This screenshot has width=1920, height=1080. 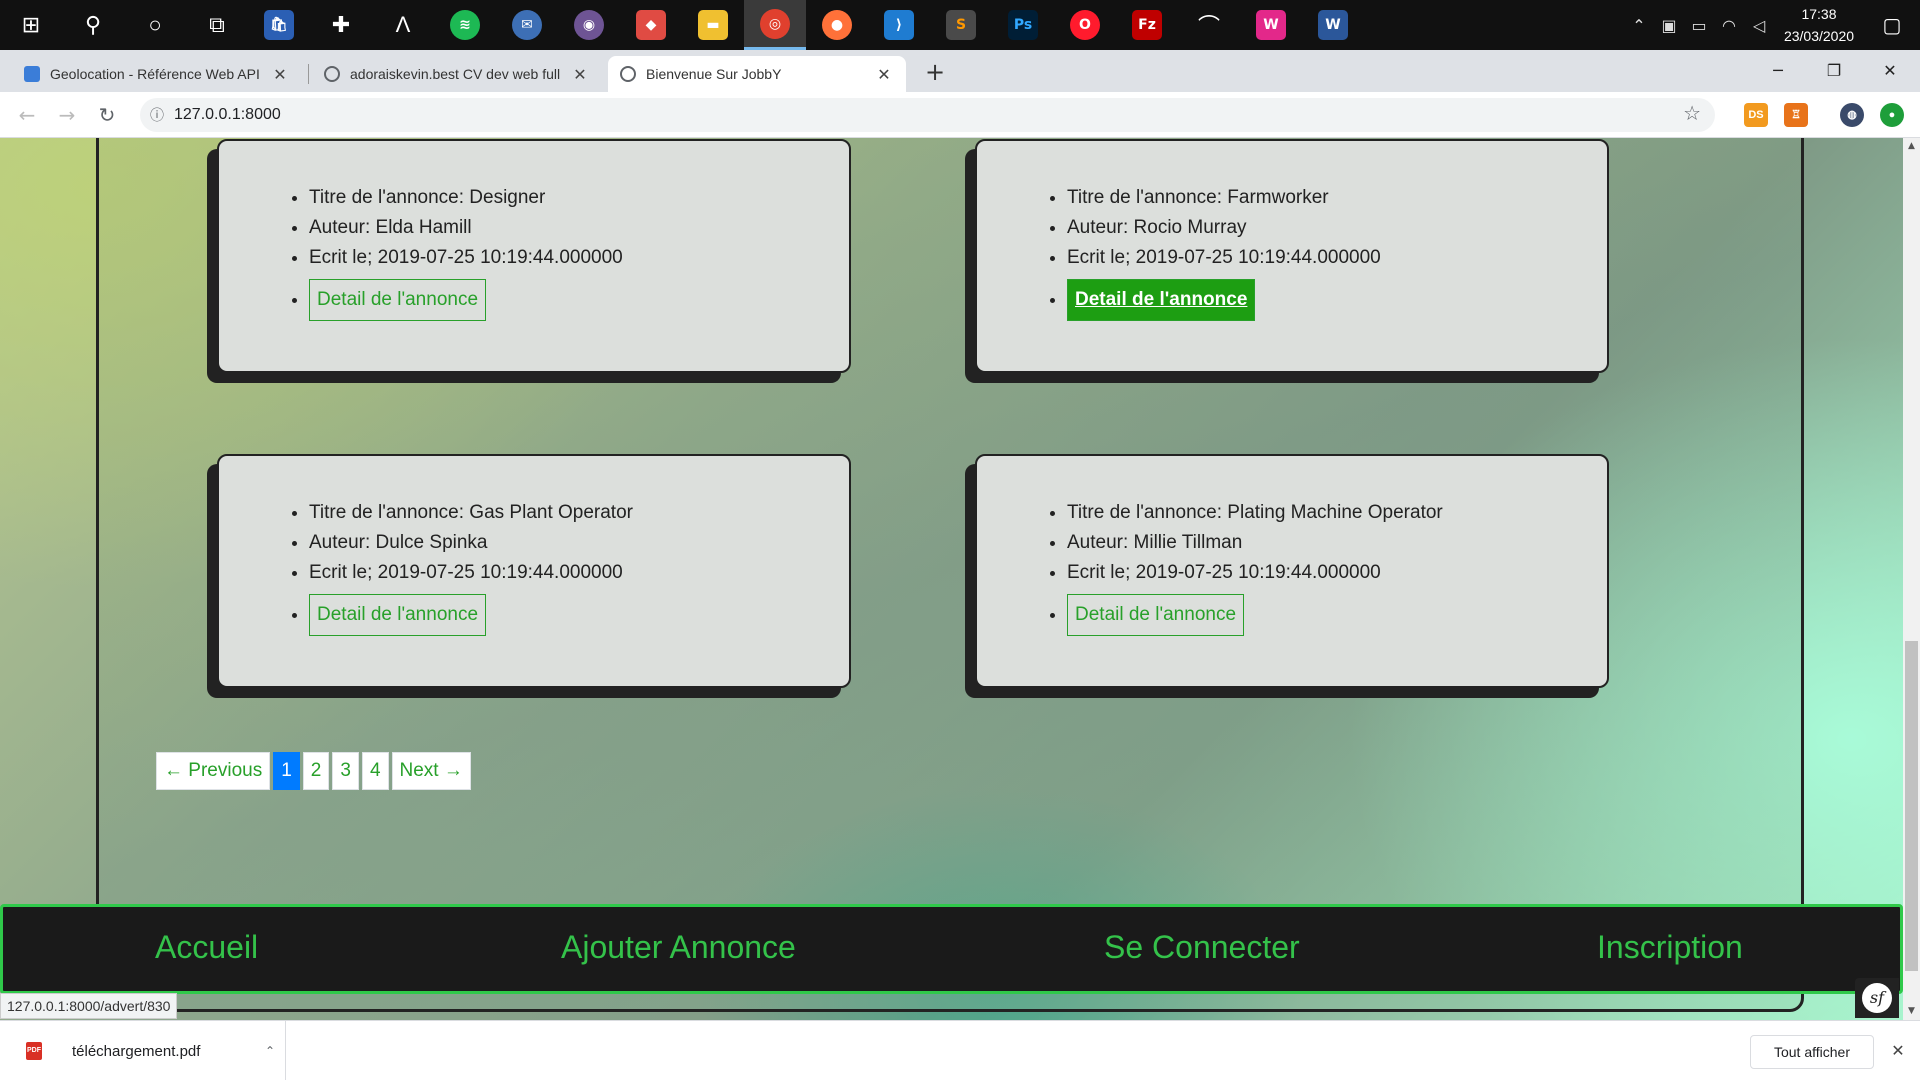 I want to click on address-bar: ⓘ 127.0.0.1:8000 ☆, so click(x=927, y=115).